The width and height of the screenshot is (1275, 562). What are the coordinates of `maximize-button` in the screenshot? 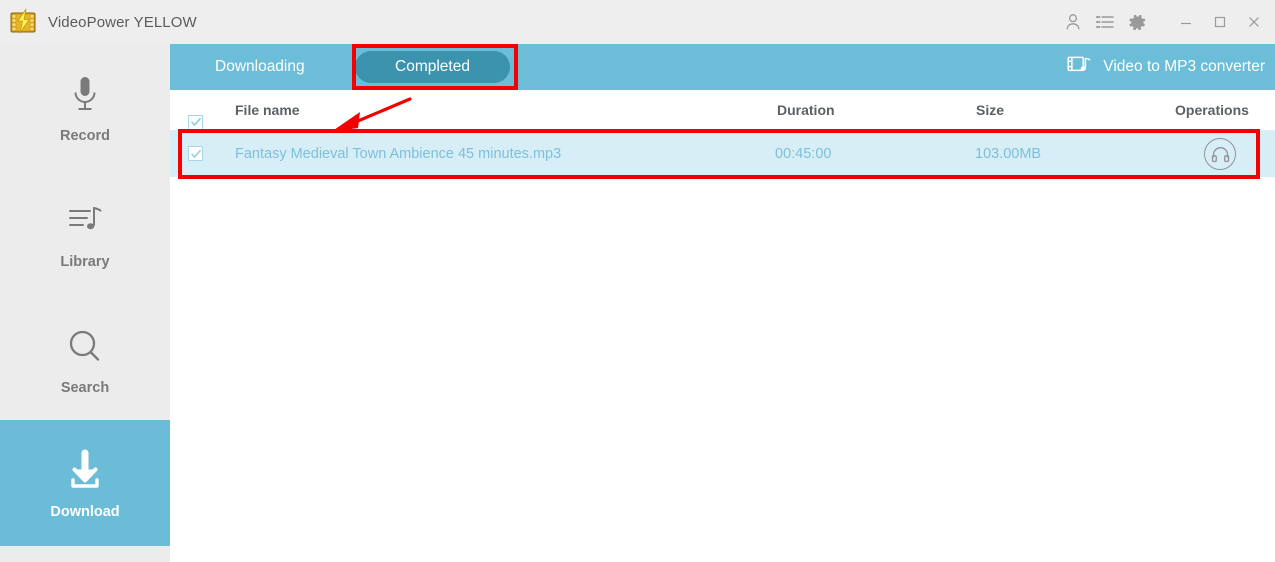 It's located at (1220, 22).